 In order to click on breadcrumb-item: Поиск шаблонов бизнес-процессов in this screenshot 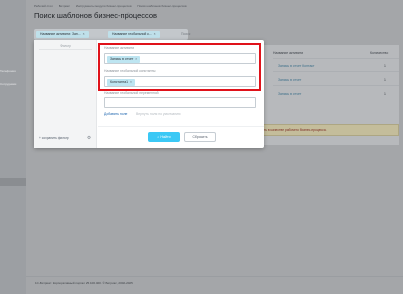, I will do `click(161, 6)`.